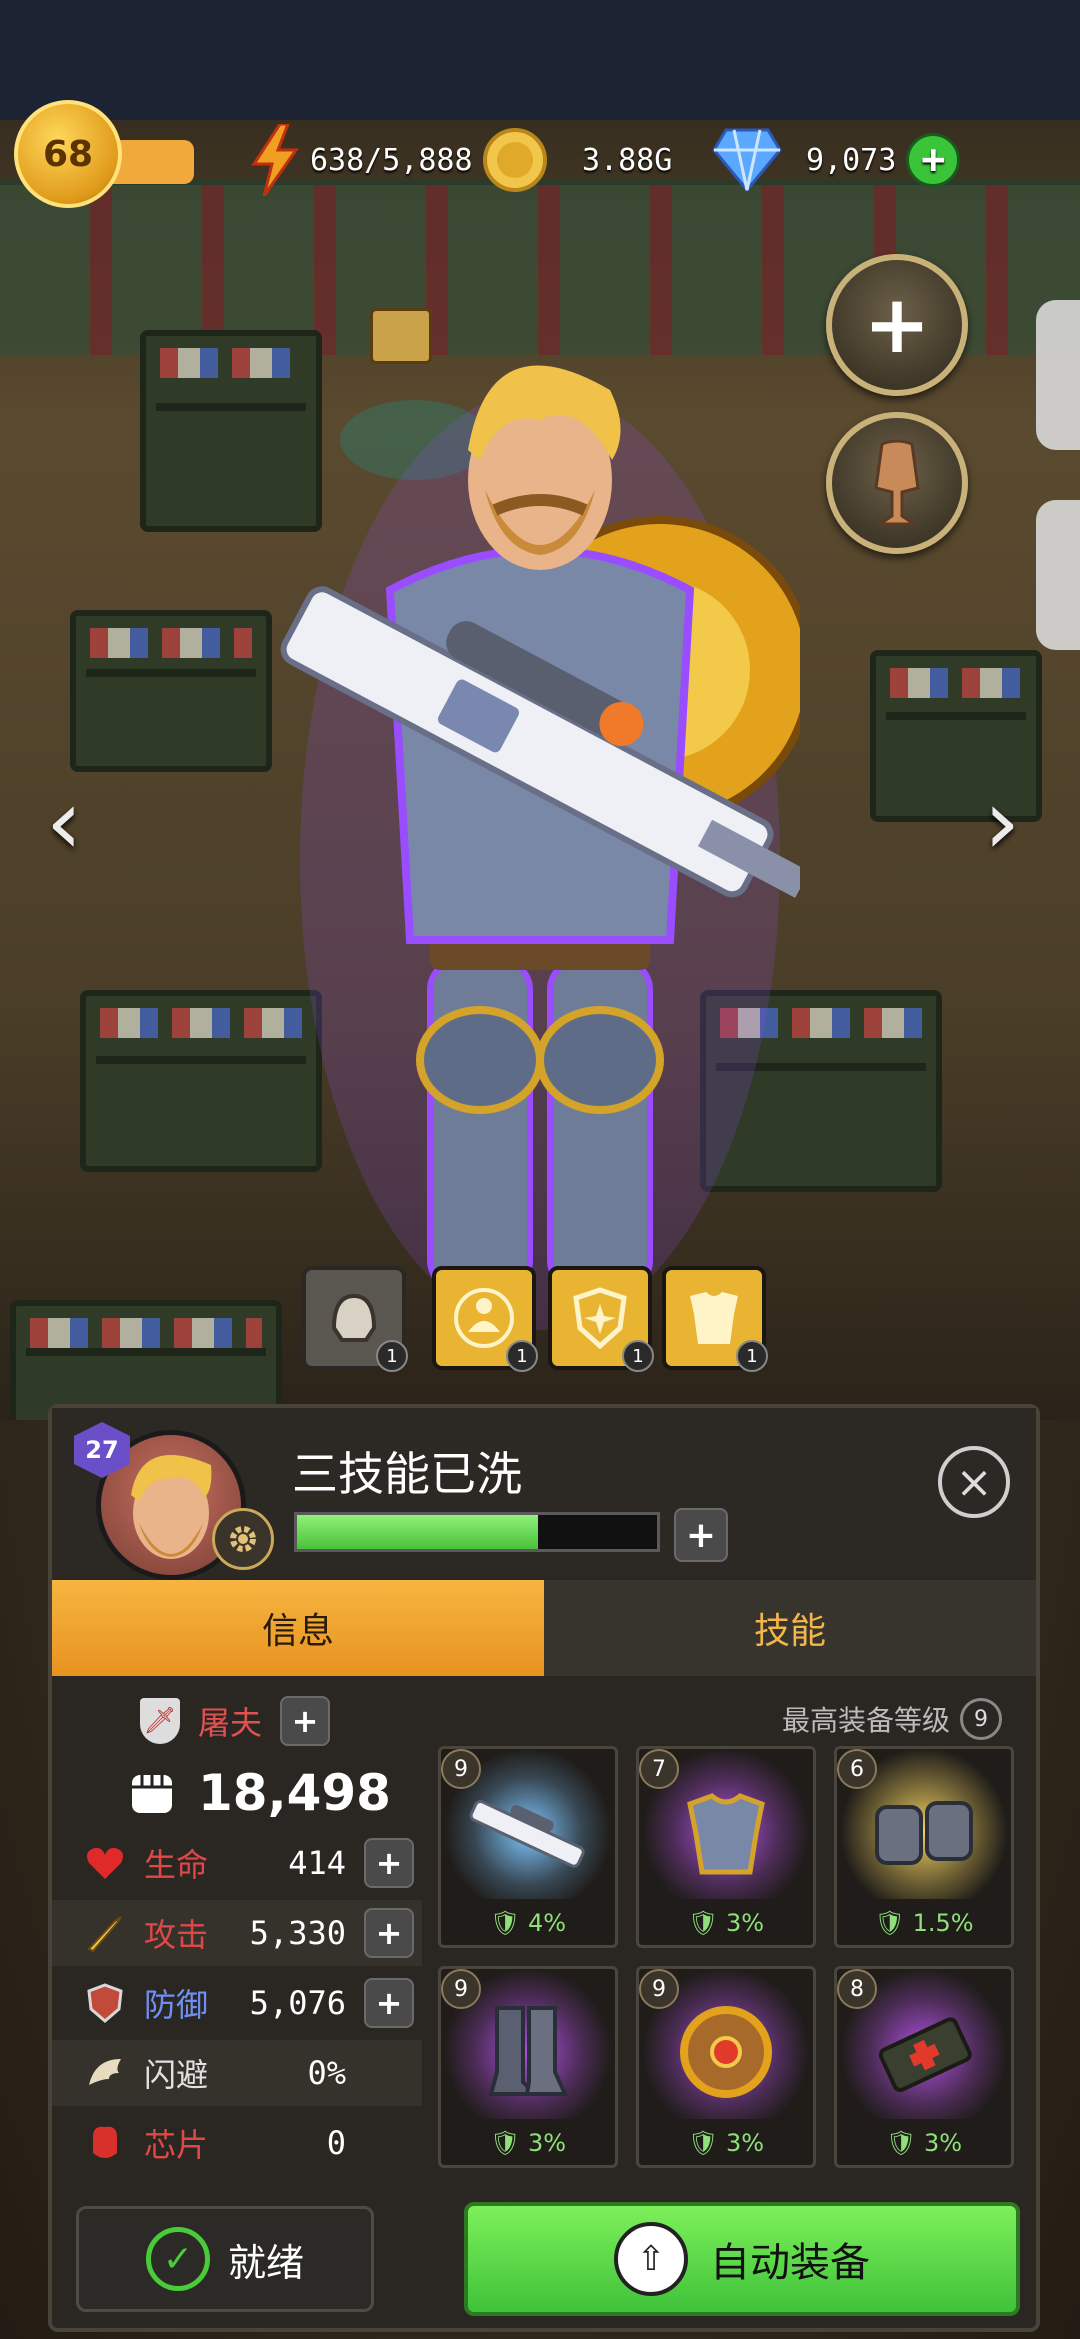 The width and height of the screenshot is (1080, 2339). Describe the element at coordinates (790, 1628) in the screenshot. I see `tab-skills: 技能` at that location.